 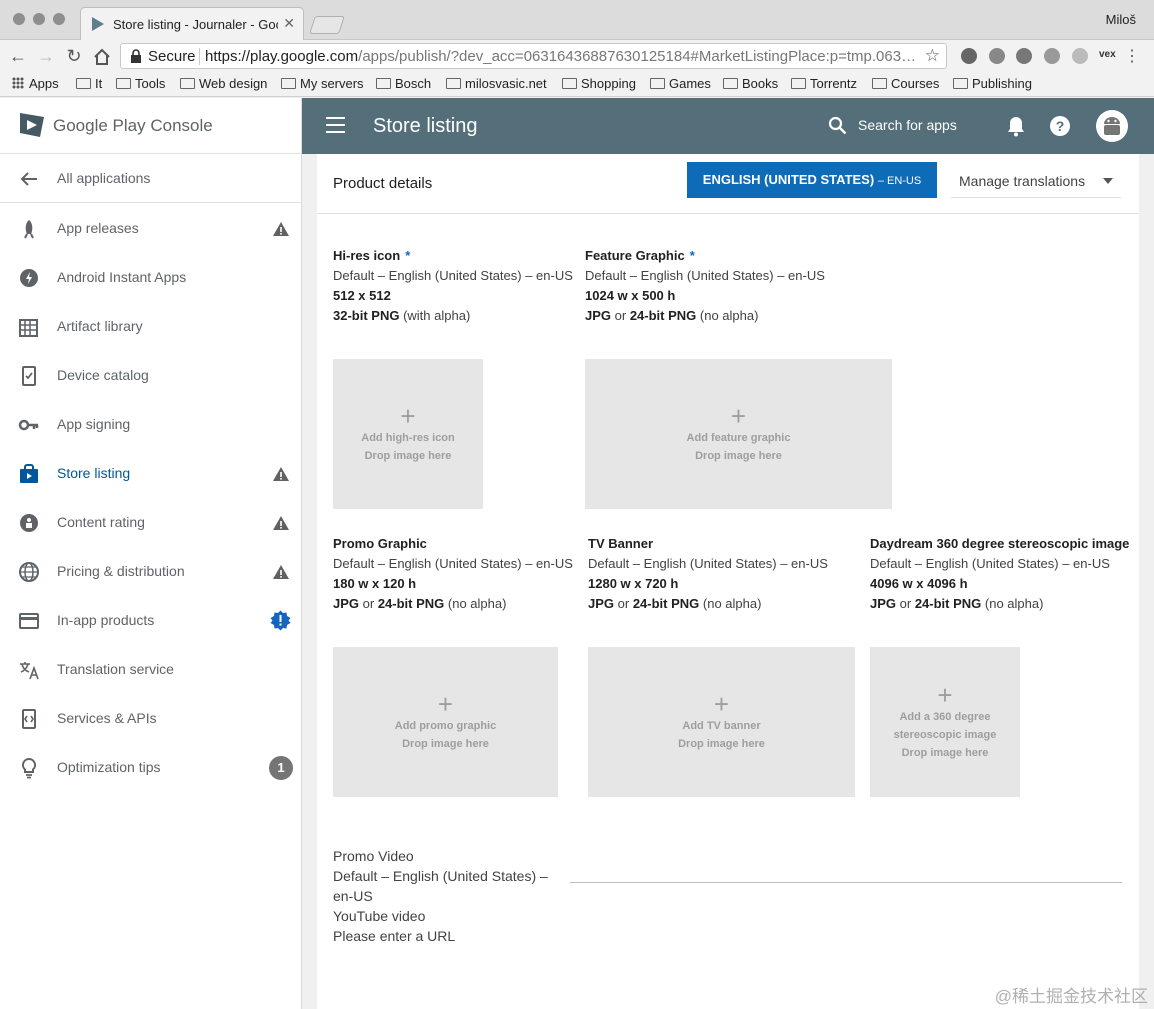 What do you see at coordinates (1121, 19) in the screenshot?
I see `profile-name: Miloš` at bounding box center [1121, 19].